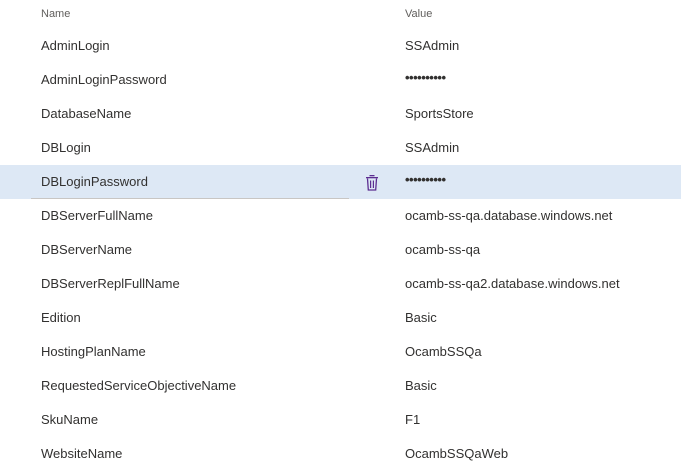  I want to click on setting-name: RequestedServiceObjectiveName, so click(139, 385).